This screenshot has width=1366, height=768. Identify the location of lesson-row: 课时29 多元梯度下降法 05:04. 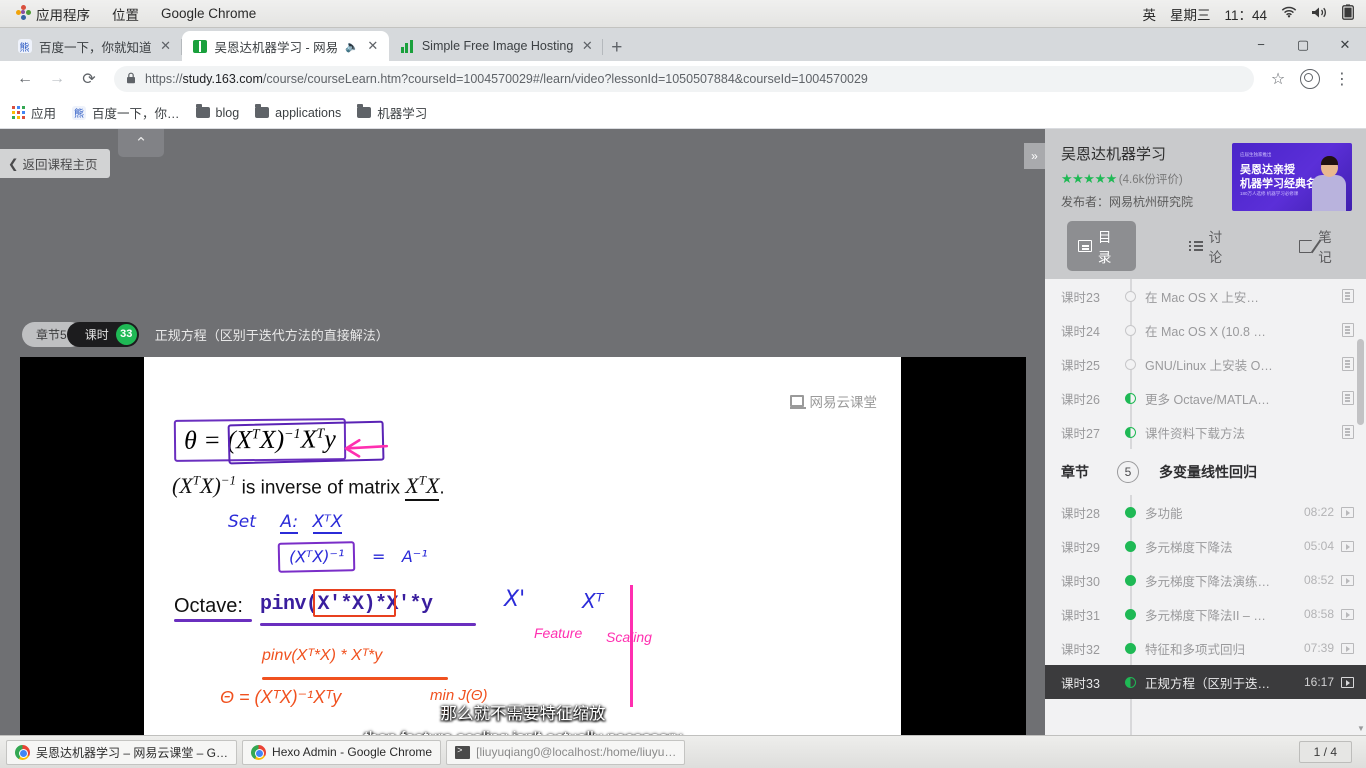
(1205, 546).